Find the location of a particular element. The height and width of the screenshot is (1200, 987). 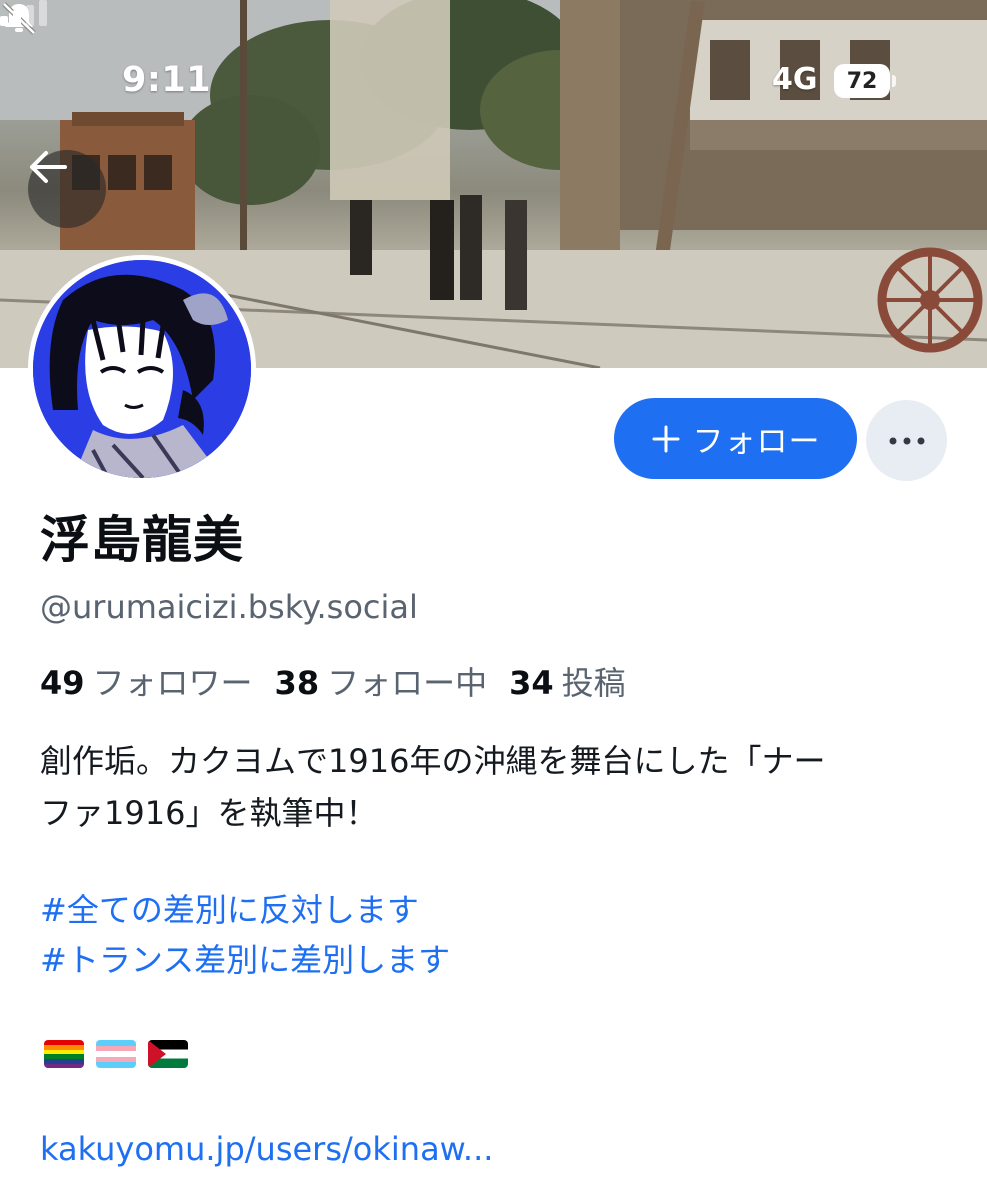

bio-description: 創作垢。カクヨムで1916年の沖縄を舞台にした「ナー ファ1916」を執筆中！ is located at coordinates (490, 787).